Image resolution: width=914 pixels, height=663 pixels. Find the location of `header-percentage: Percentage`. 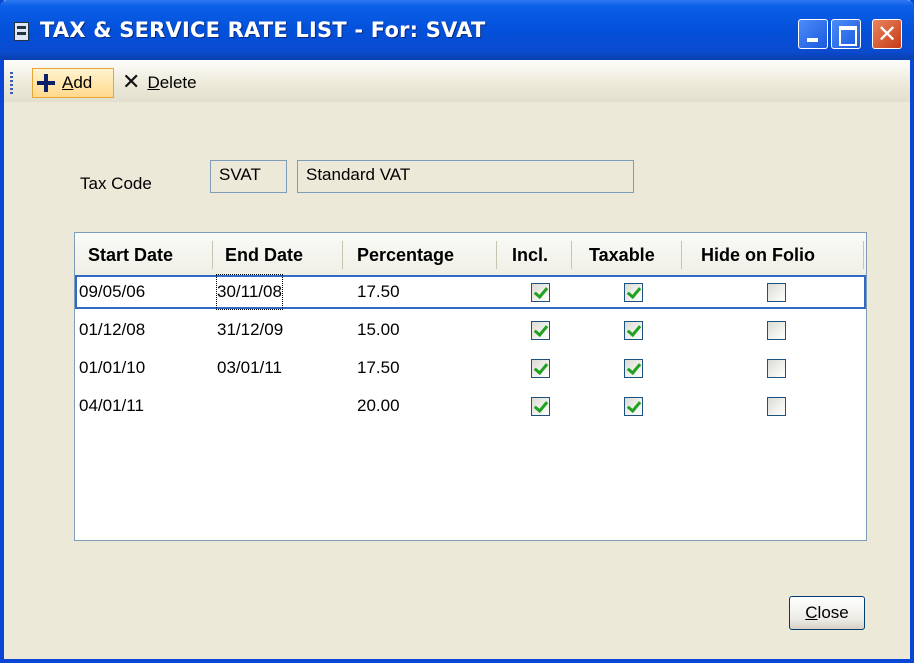

header-percentage: Percentage is located at coordinates (405, 254).